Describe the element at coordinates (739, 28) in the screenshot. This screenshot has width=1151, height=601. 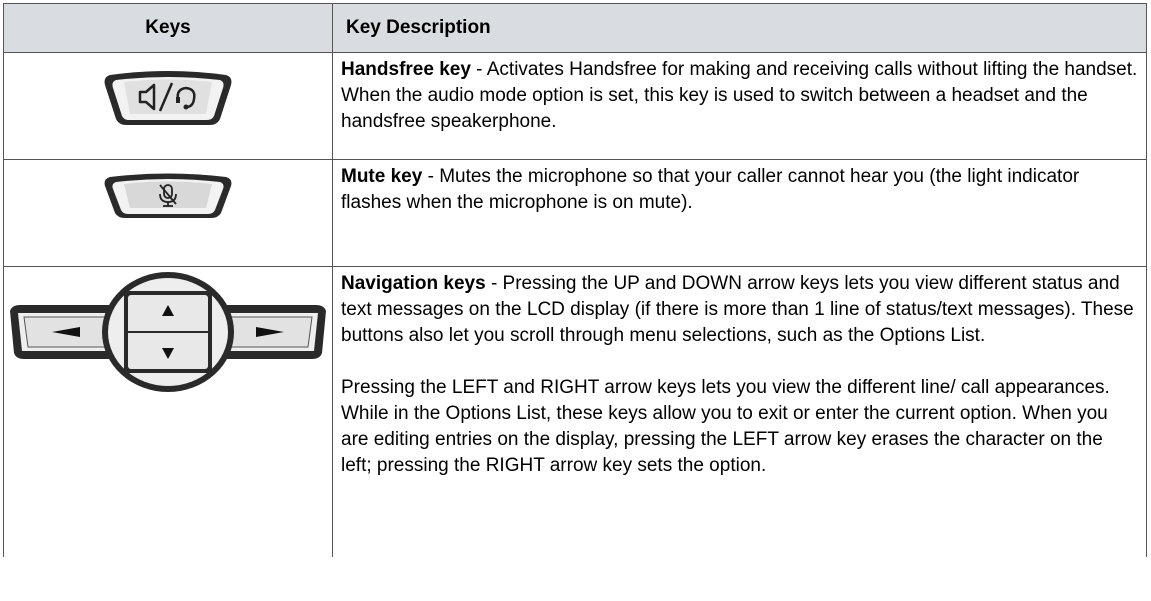
I see `header-key-description: Key Description` at that location.